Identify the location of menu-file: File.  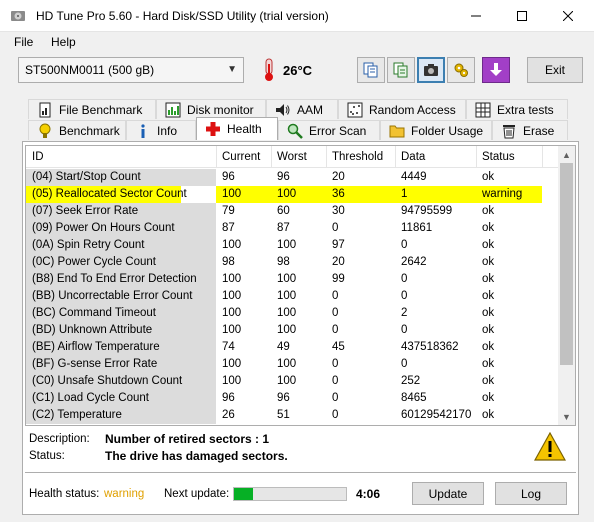
(23, 42).